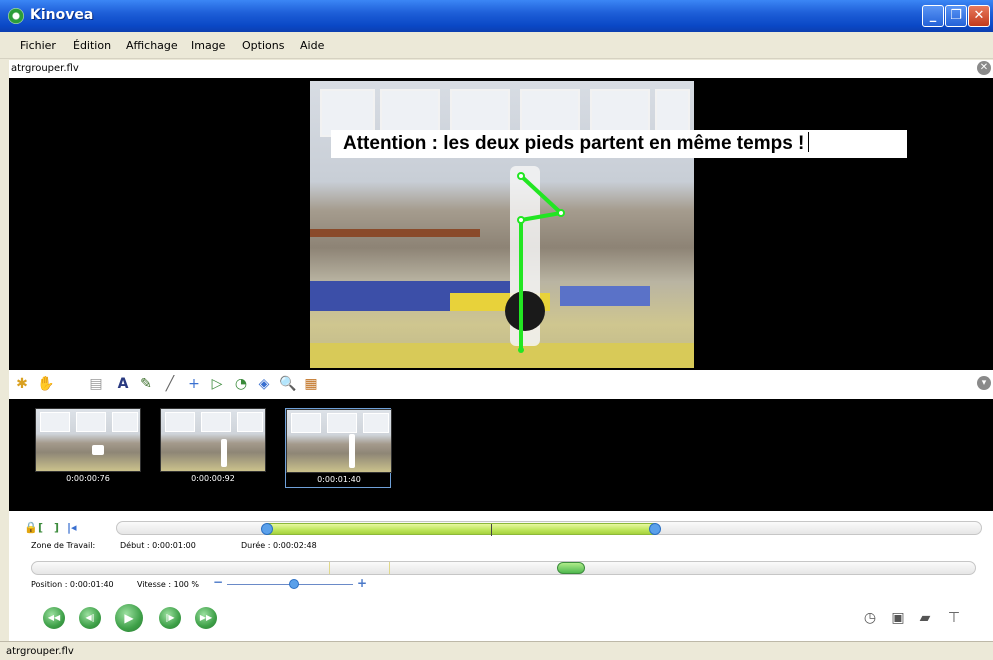 The height and width of the screenshot is (660, 993). What do you see at coordinates (168, 584) in the screenshot?
I see `speed-readout: Vitesse : 100 %` at bounding box center [168, 584].